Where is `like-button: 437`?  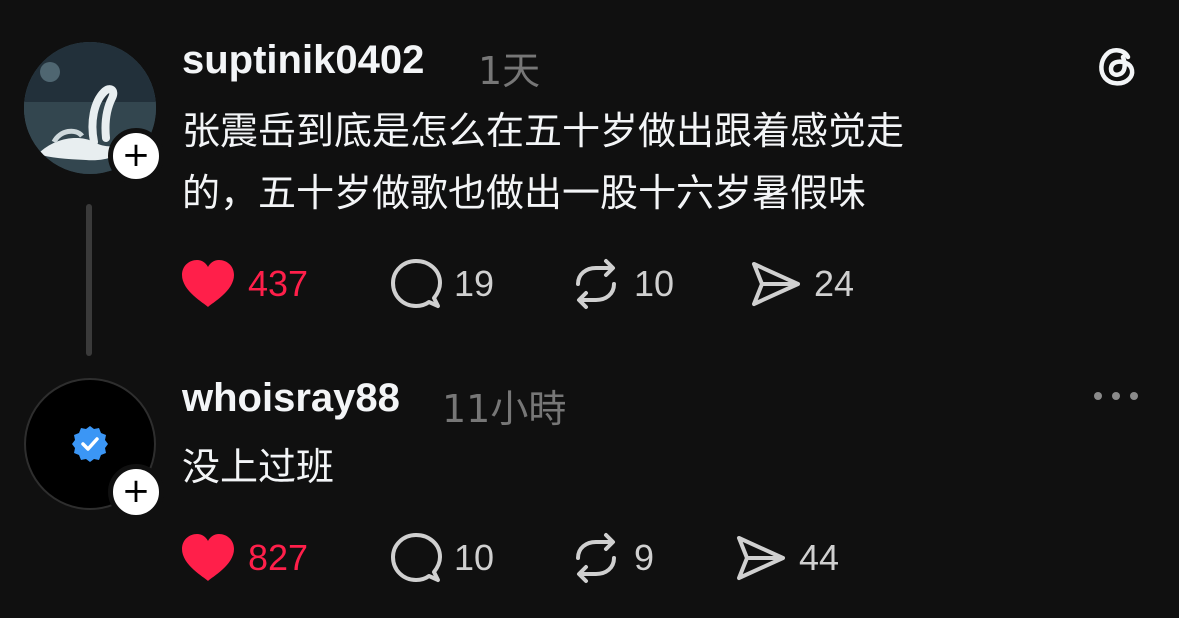 like-button: 437 is located at coordinates (244, 284).